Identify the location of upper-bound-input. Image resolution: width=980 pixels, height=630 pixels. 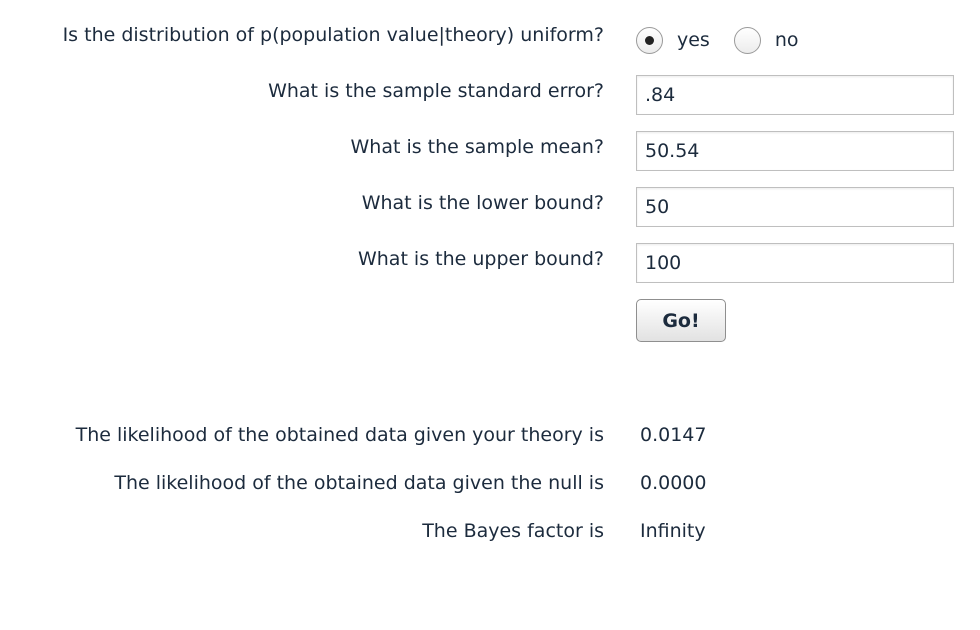
(795, 263).